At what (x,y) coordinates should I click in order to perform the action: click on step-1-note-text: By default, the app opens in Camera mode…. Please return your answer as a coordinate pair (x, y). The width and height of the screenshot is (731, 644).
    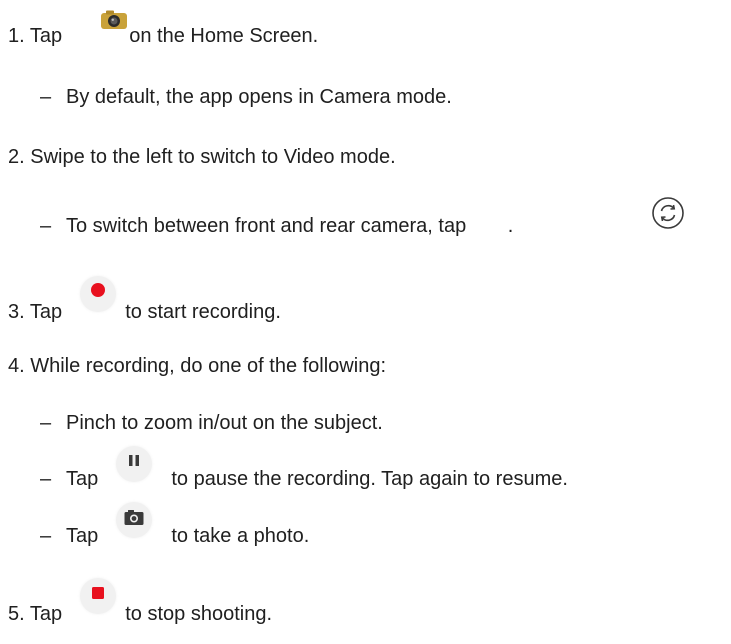
    Looking at the image, I should click on (259, 97).